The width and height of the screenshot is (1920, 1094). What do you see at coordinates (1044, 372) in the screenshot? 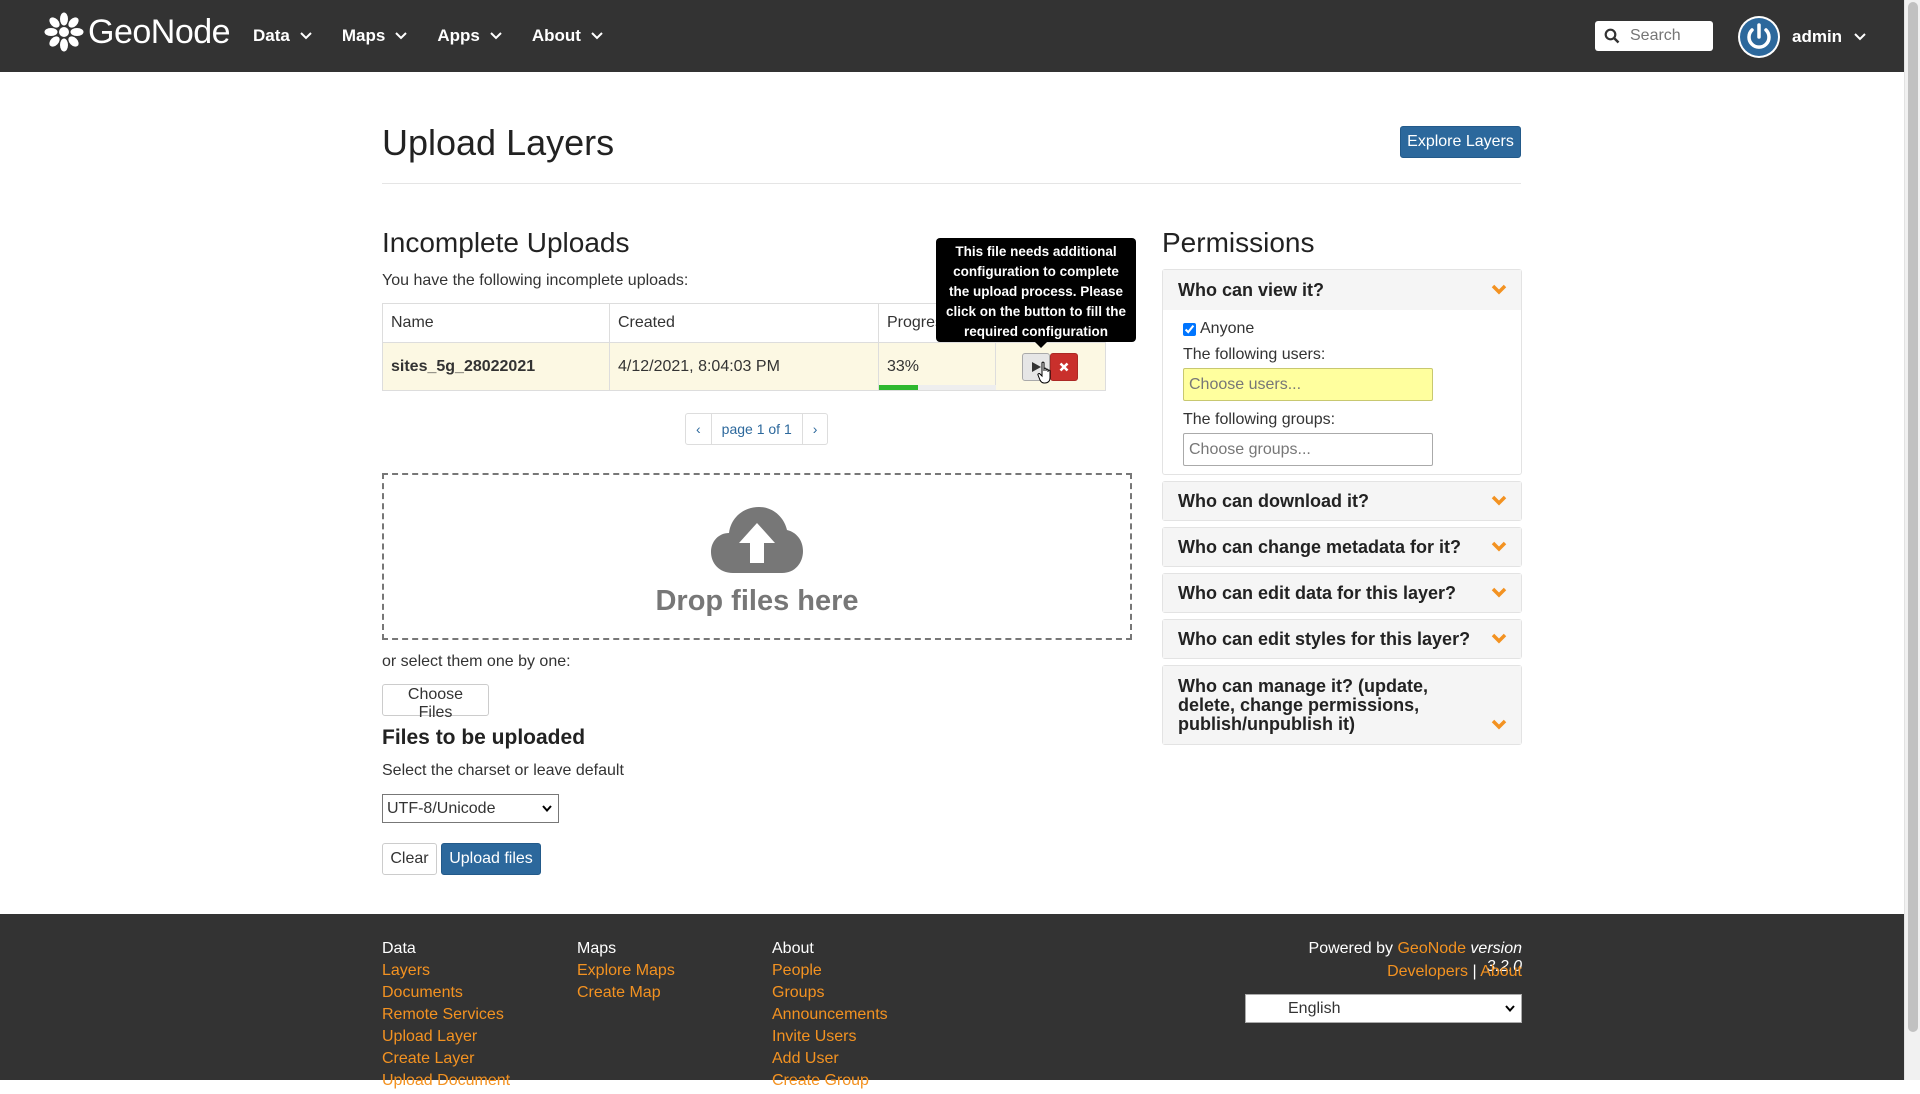
I see `hand-cursor-icon` at bounding box center [1044, 372].